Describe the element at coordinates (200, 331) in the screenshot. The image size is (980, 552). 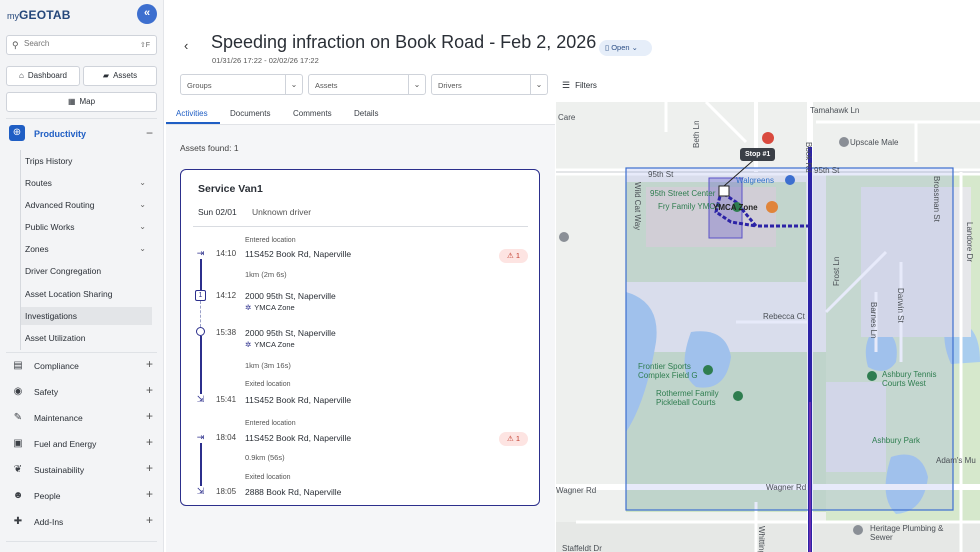
I see `stop-end-icon` at that location.